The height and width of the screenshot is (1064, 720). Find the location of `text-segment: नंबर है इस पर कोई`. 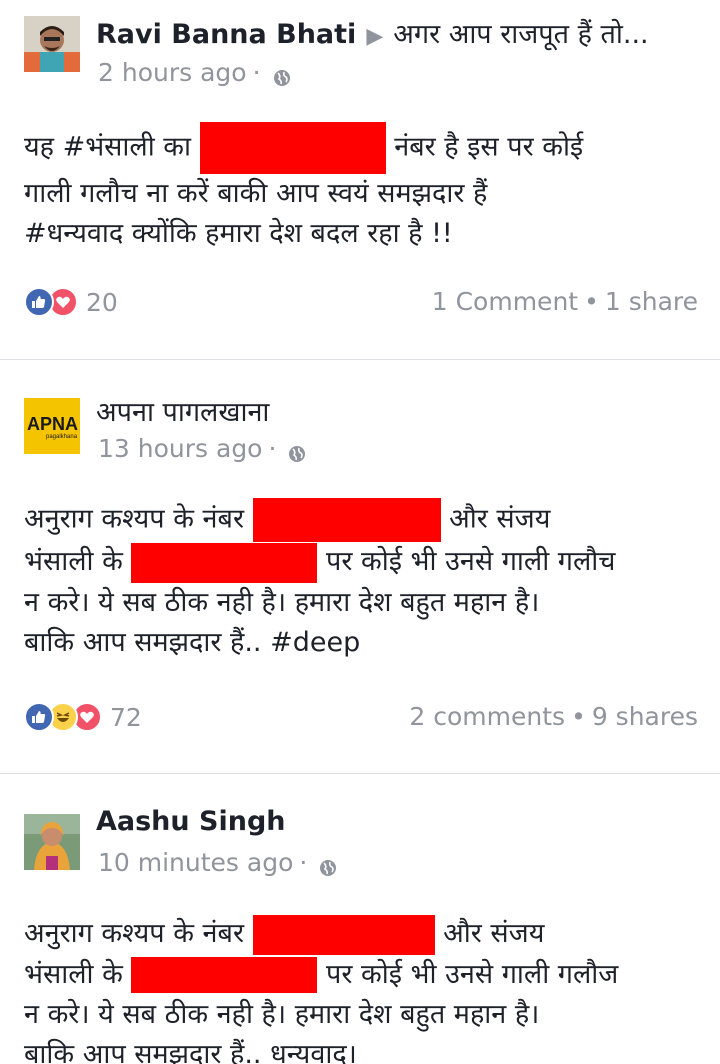

text-segment: नंबर है इस पर कोई is located at coordinates (484, 147).